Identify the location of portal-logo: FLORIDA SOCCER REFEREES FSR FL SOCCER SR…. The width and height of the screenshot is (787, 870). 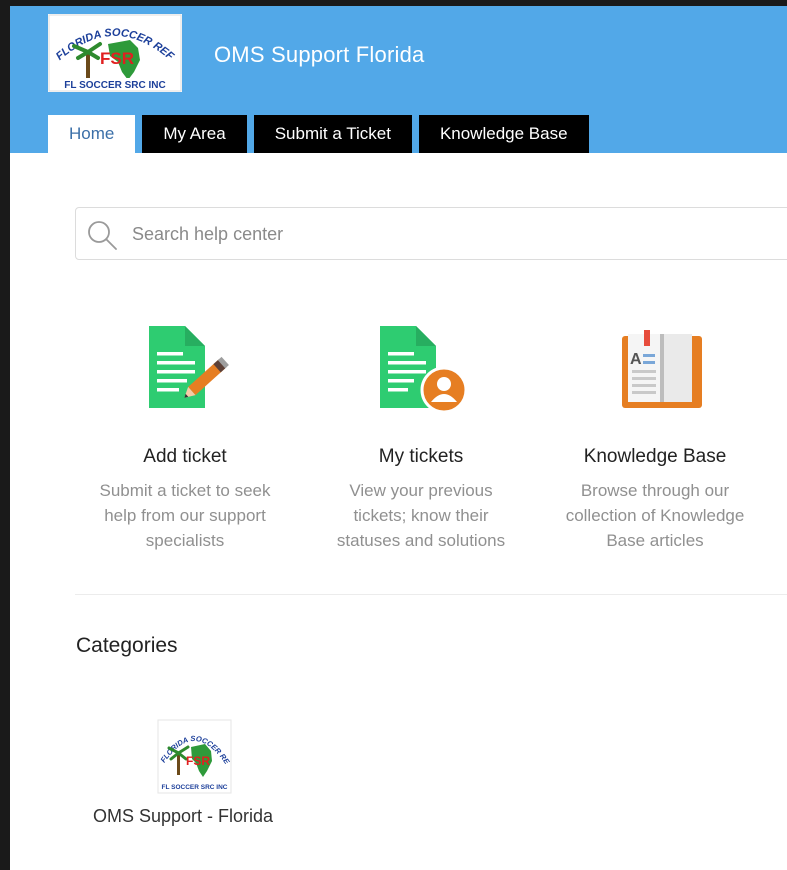
(113, 49).